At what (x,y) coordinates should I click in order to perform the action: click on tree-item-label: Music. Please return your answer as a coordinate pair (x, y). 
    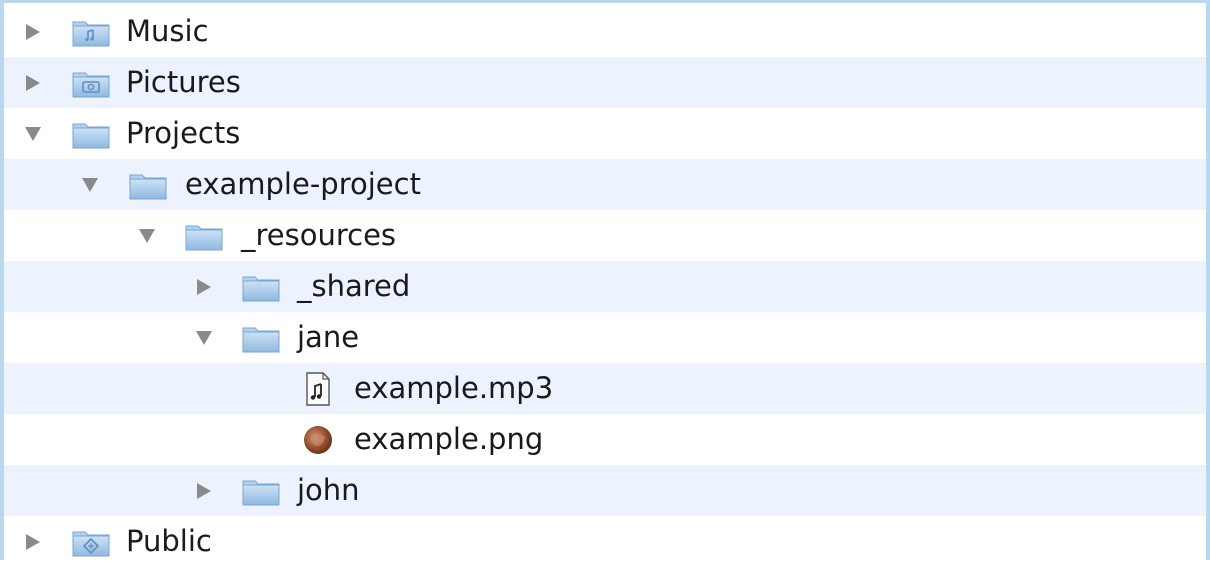
    Looking at the image, I should click on (167, 31).